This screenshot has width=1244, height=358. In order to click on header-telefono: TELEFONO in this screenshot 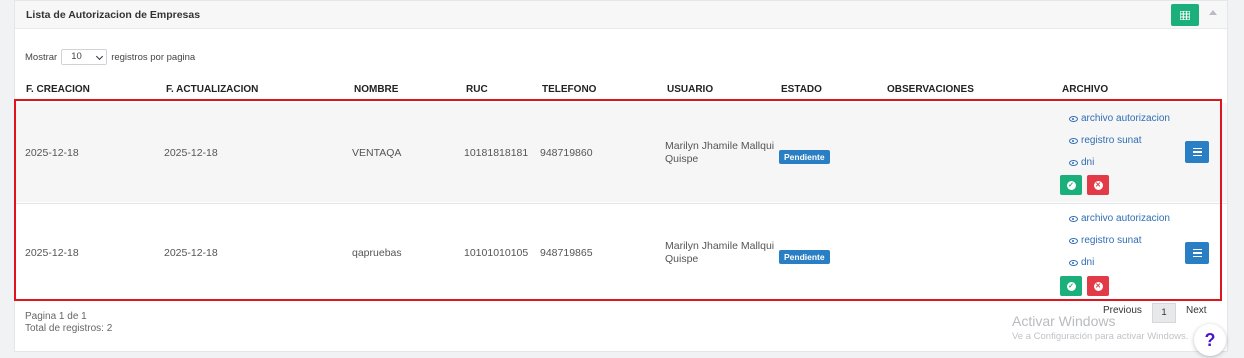, I will do `click(569, 89)`.